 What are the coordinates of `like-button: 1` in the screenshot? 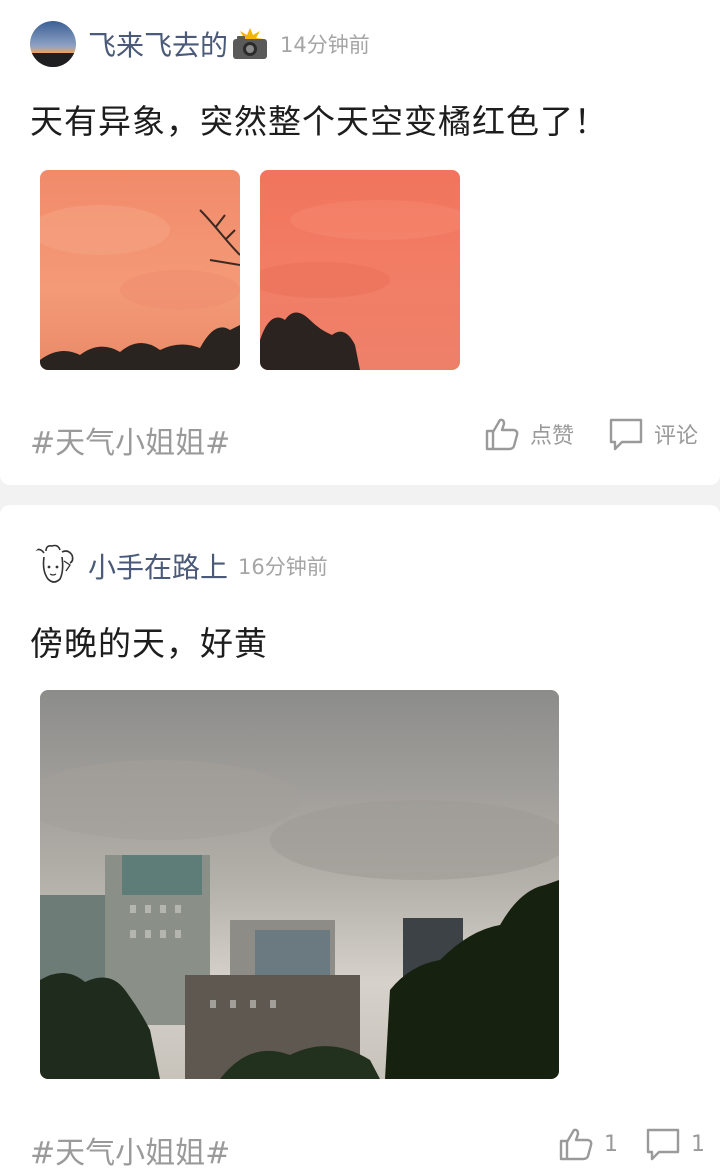 It's located at (588, 1144).